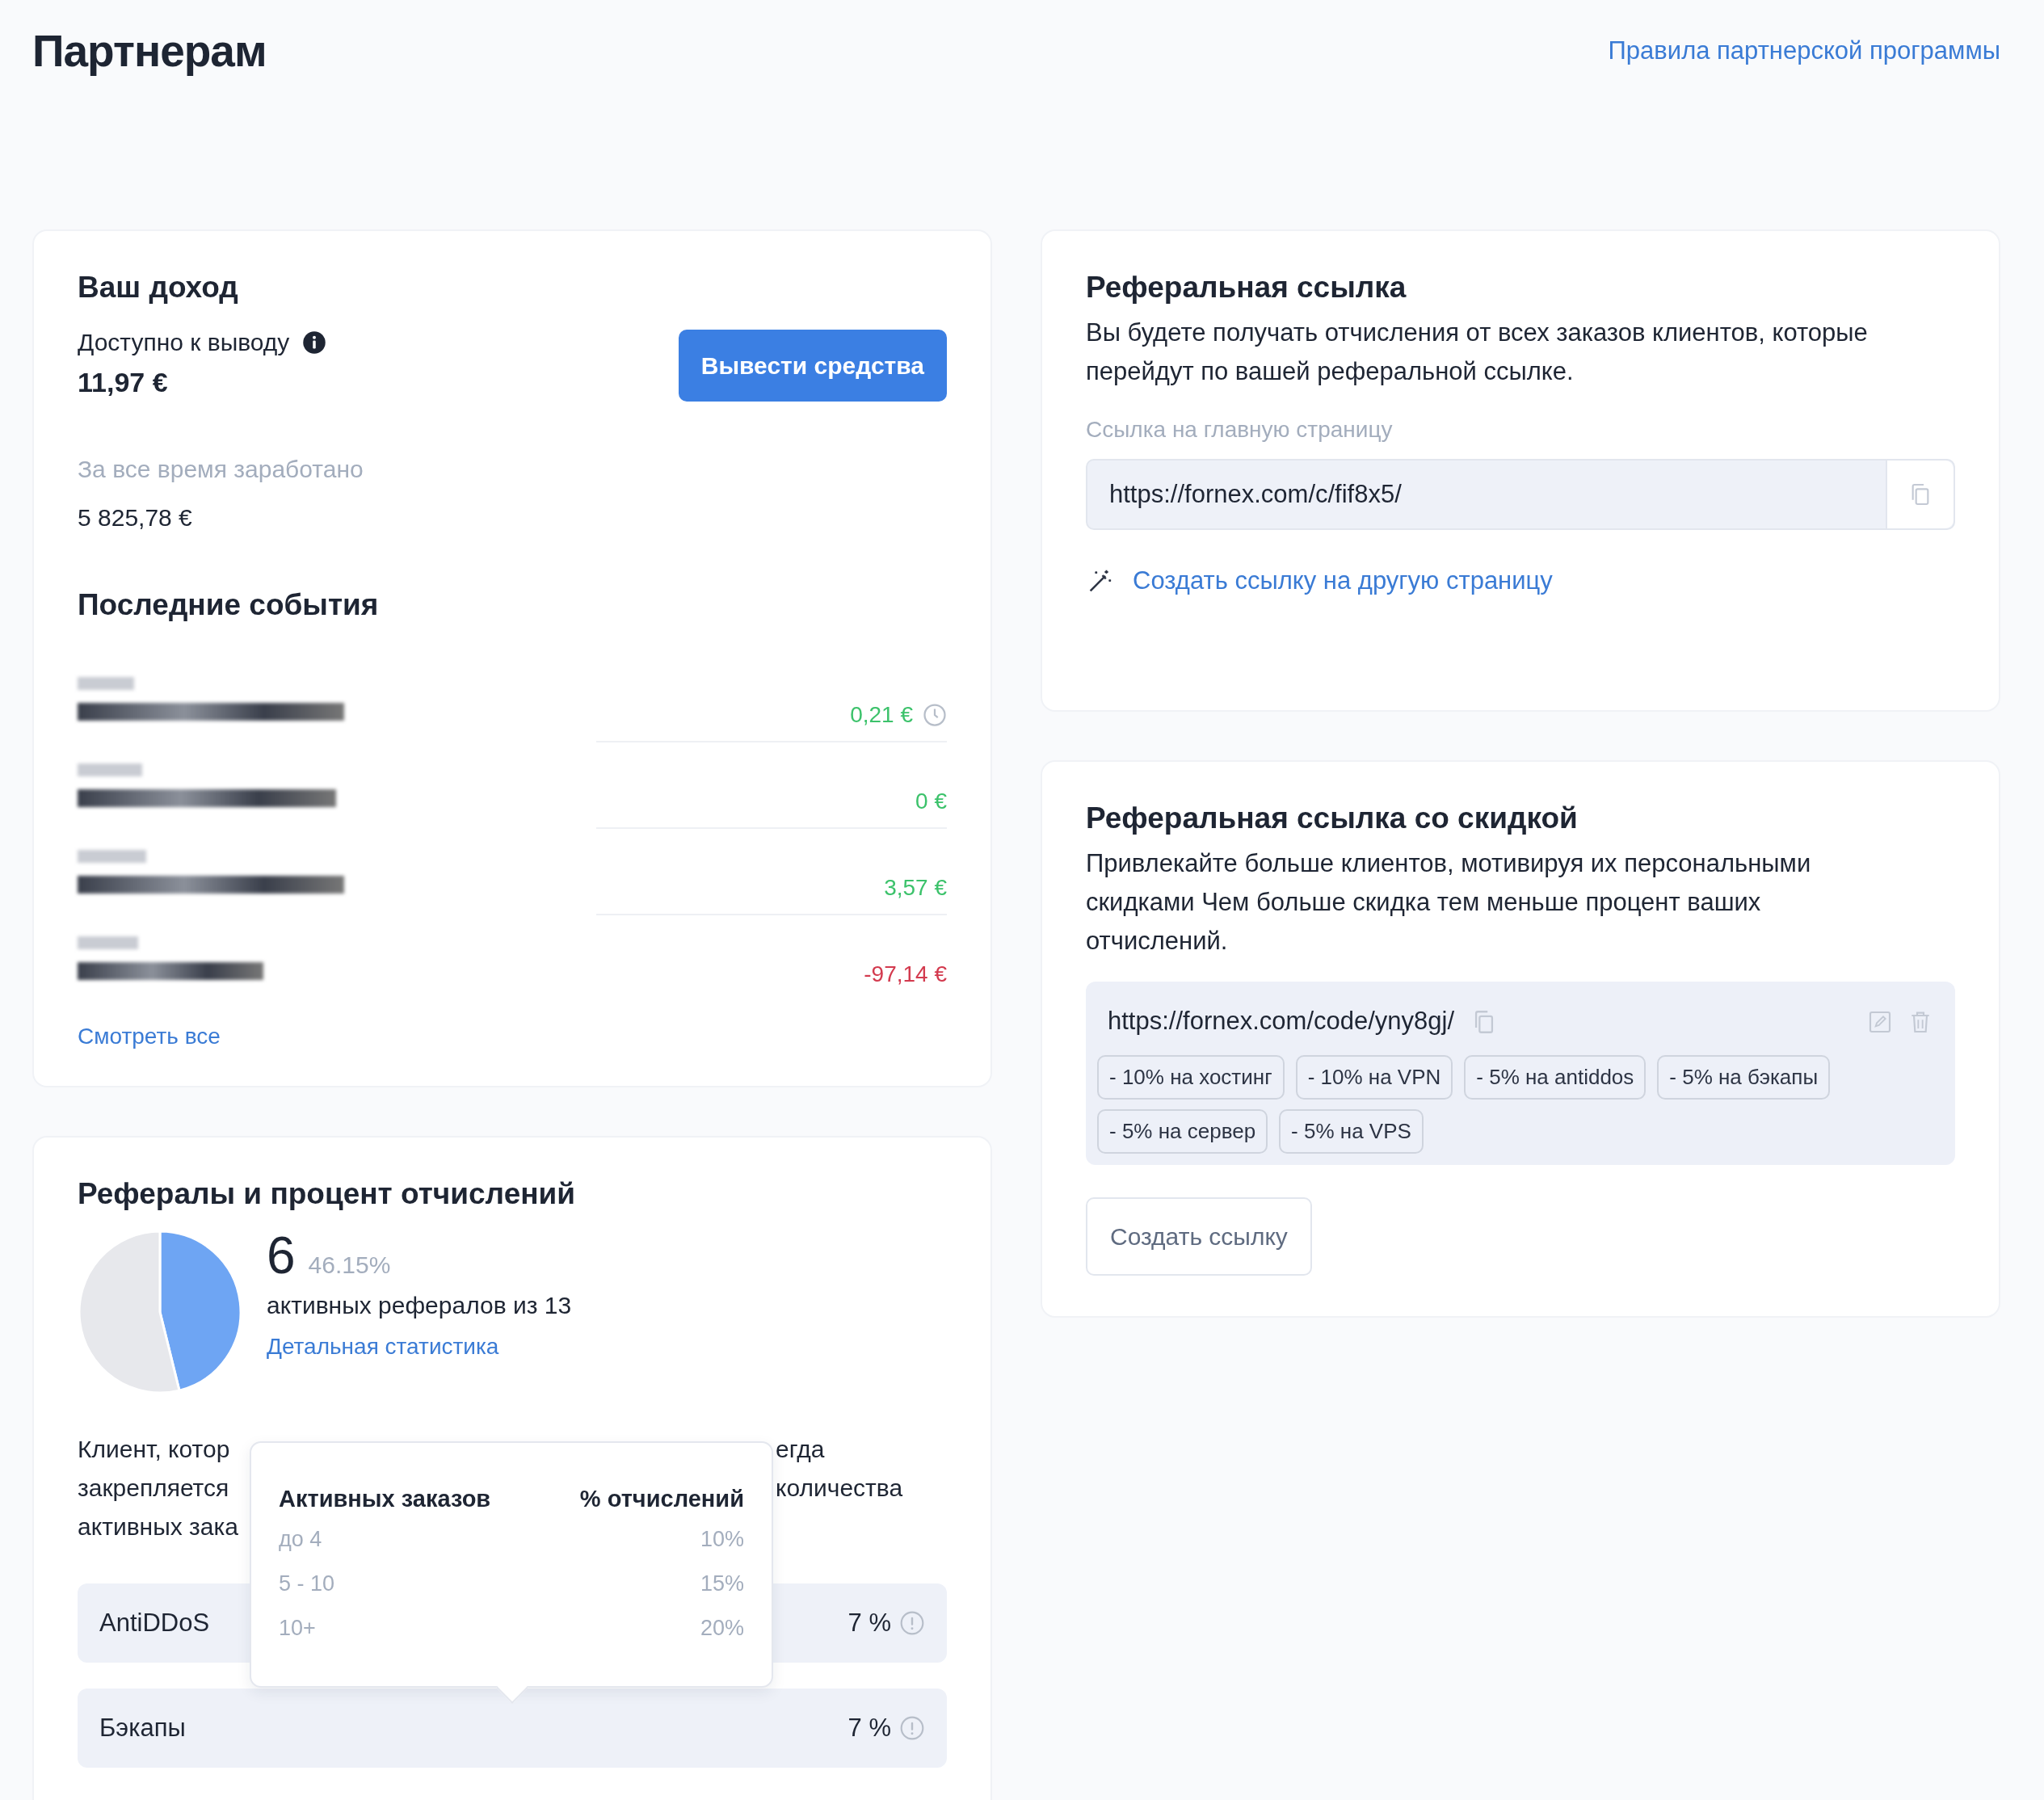 Image resolution: width=2044 pixels, height=1800 pixels. Describe the element at coordinates (158, 1527) in the screenshot. I see `note-text: активных зака` at that location.